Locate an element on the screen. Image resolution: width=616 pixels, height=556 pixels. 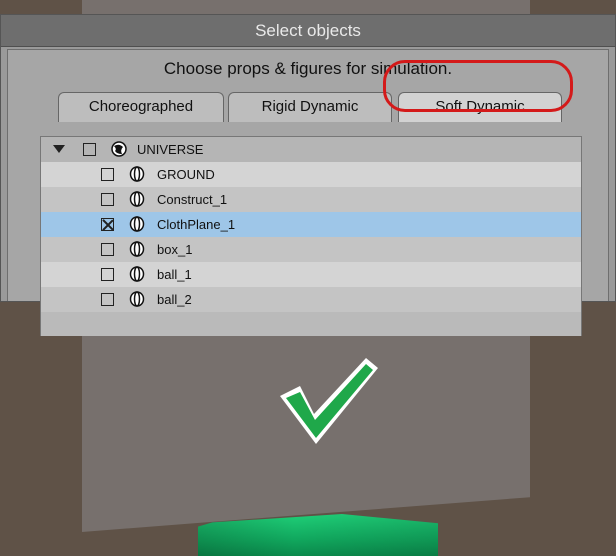
globe-icon is located at coordinates (119, 149).